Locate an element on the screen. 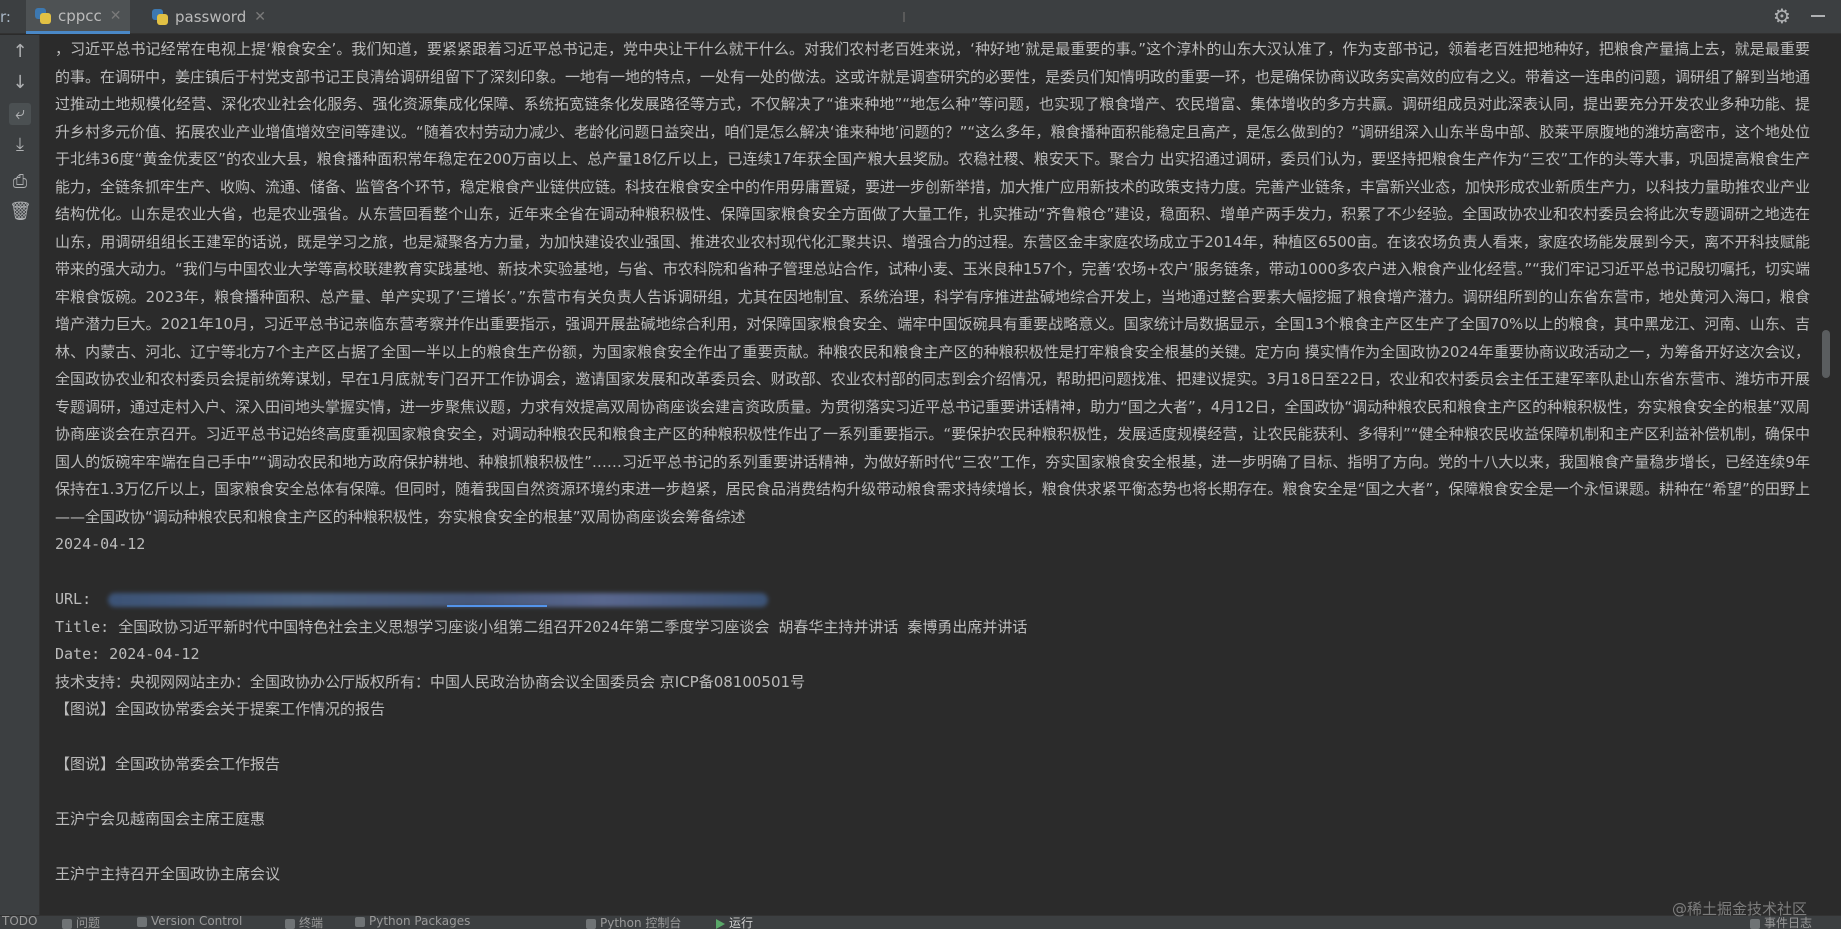  minimize-icon is located at coordinates (1818, 16).